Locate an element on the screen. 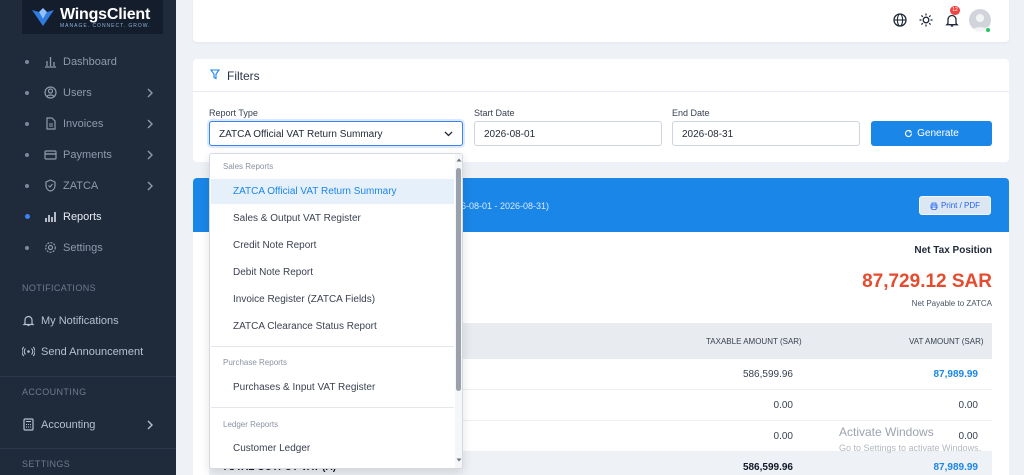 The image size is (1024, 475). section-label-accounting: ACCOUNTING is located at coordinates (54, 392).